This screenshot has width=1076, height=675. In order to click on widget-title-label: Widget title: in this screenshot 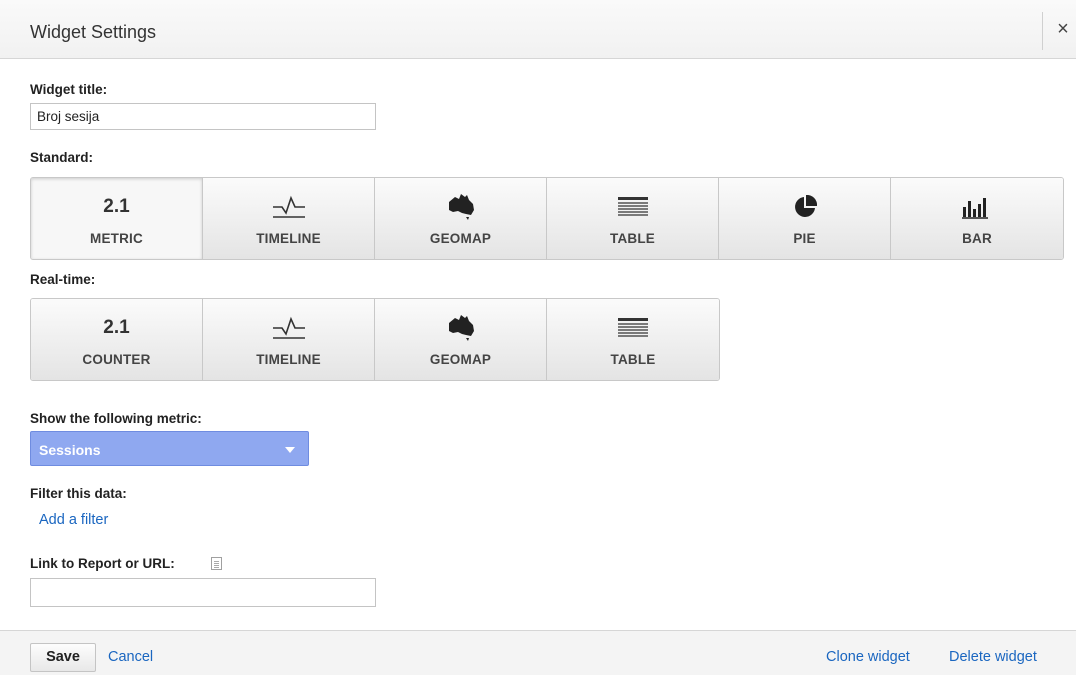, I will do `click(69, 89)`.